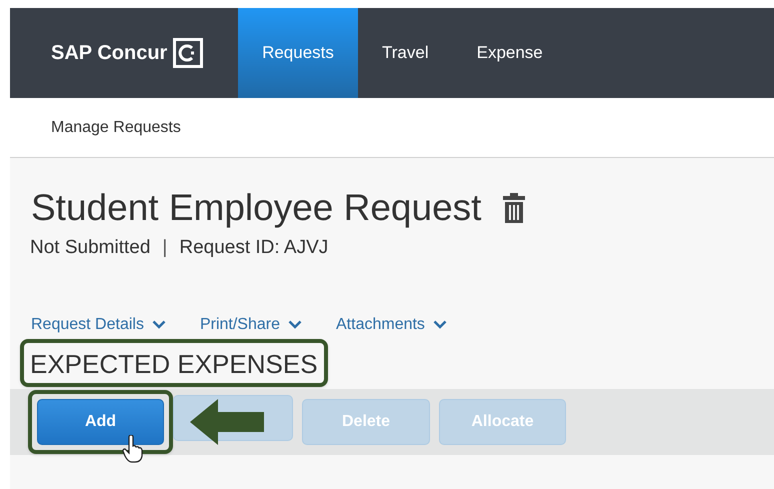 This screenshot has width=774, height=489. Describe the element at coordinates (256, 208) in the screenshot. I see `page-title: Student Employee Request` at that location.